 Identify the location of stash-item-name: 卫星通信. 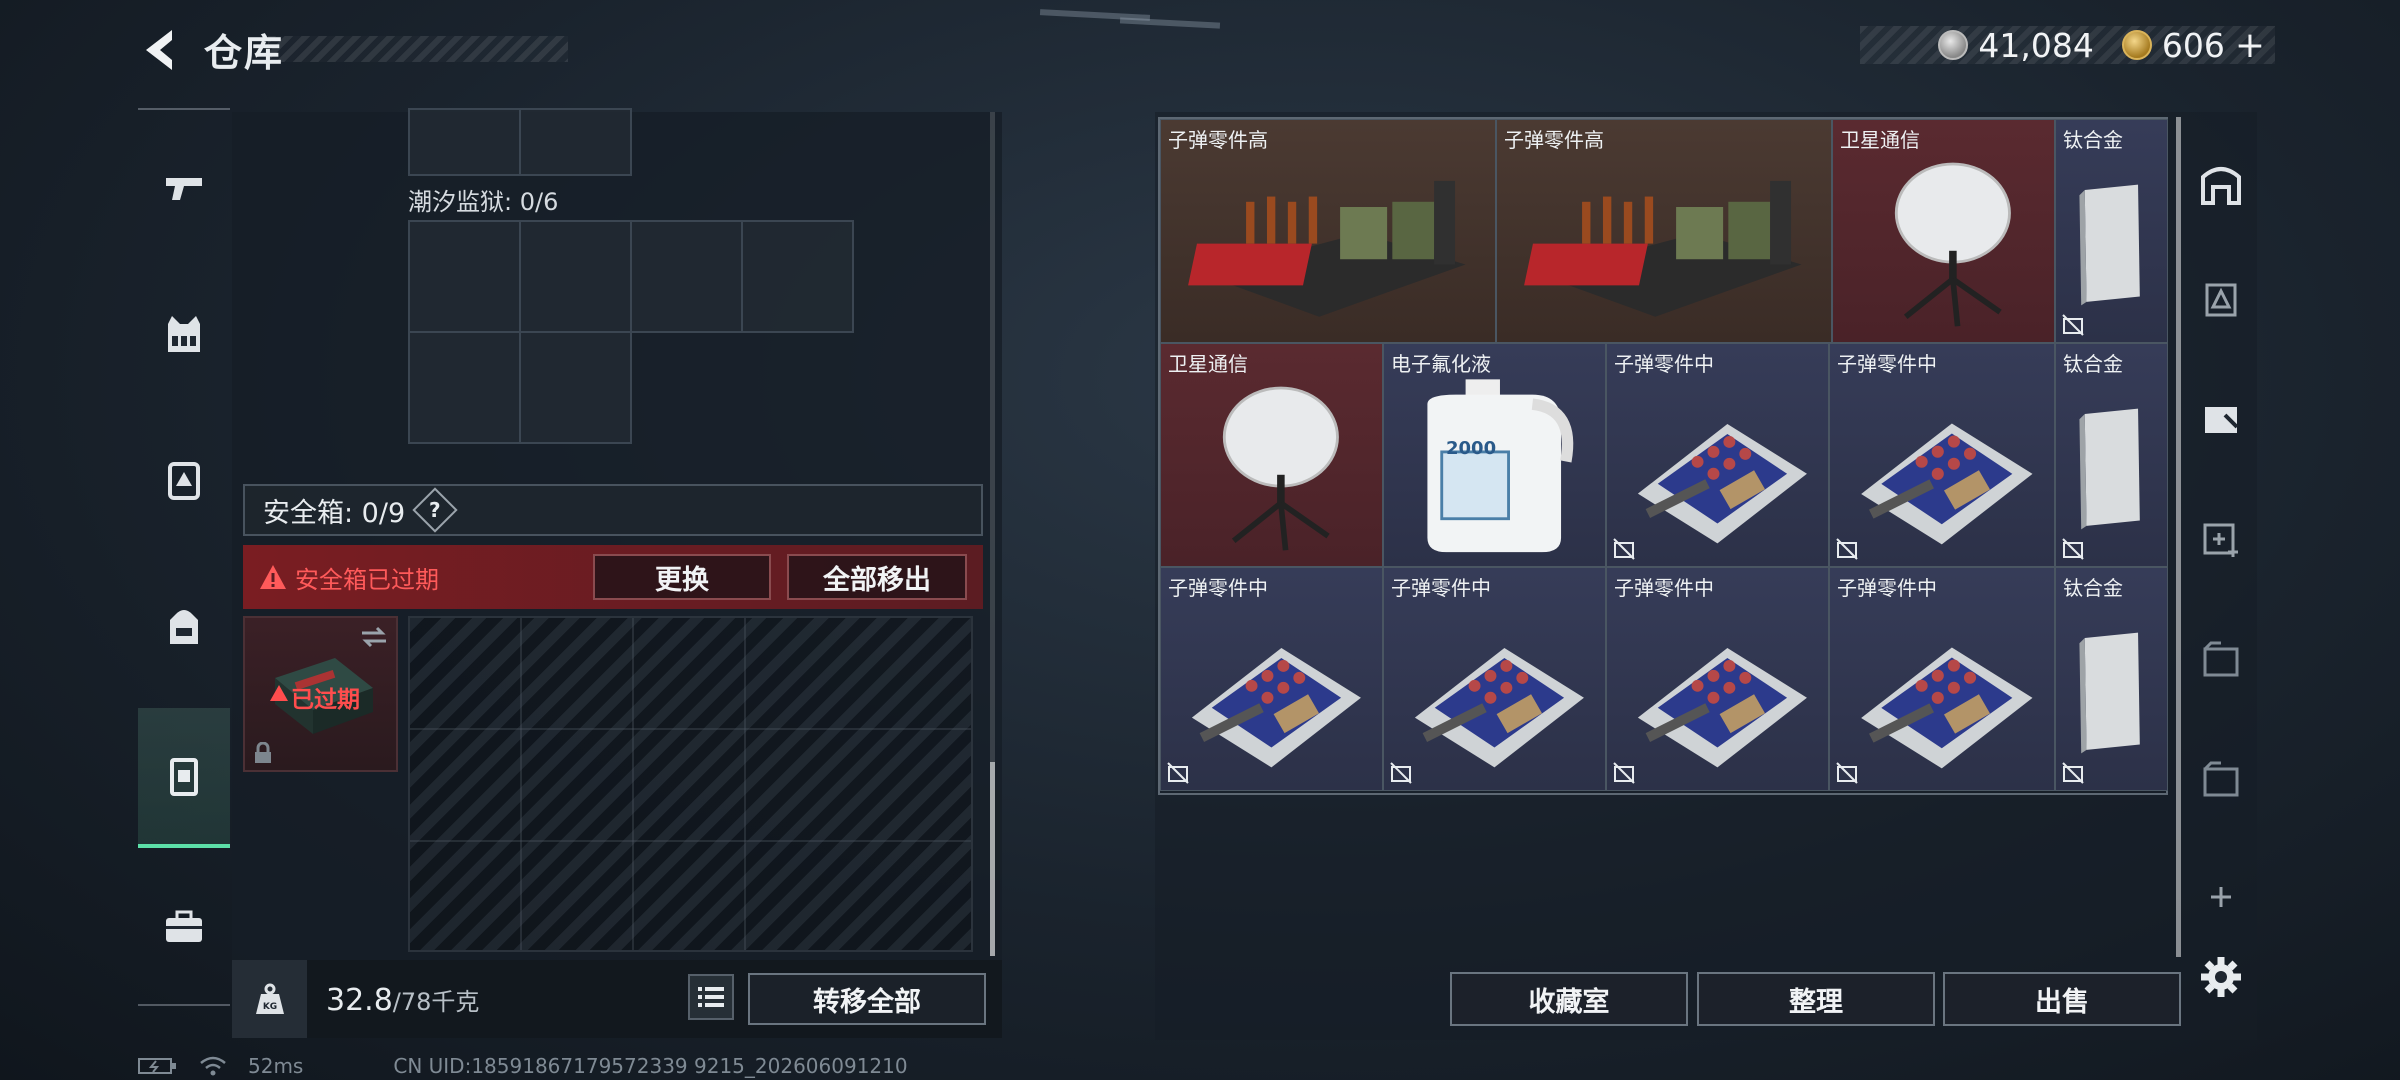
(1880, 140).